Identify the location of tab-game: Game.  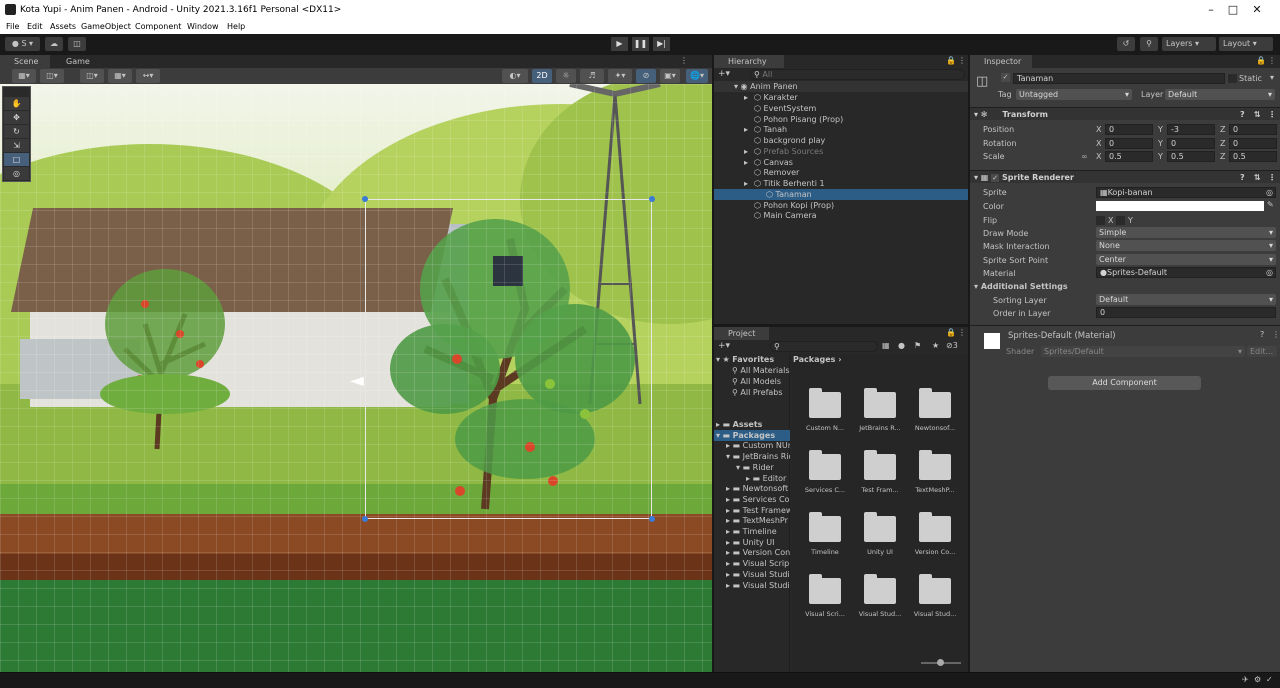
(77, 61).